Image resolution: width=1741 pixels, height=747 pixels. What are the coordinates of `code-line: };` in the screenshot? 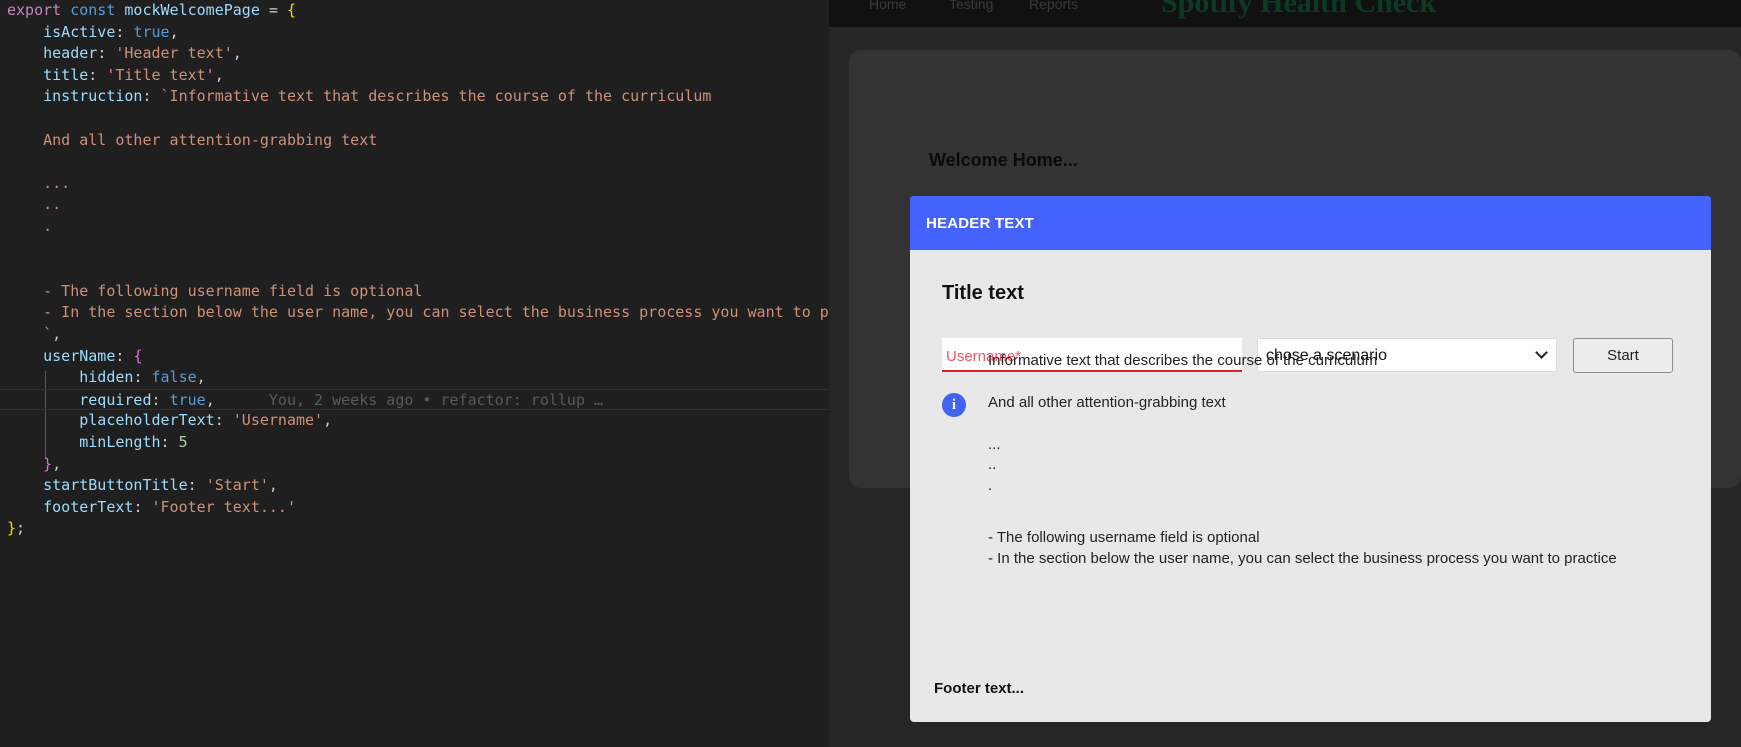 It's located at (16, 529).